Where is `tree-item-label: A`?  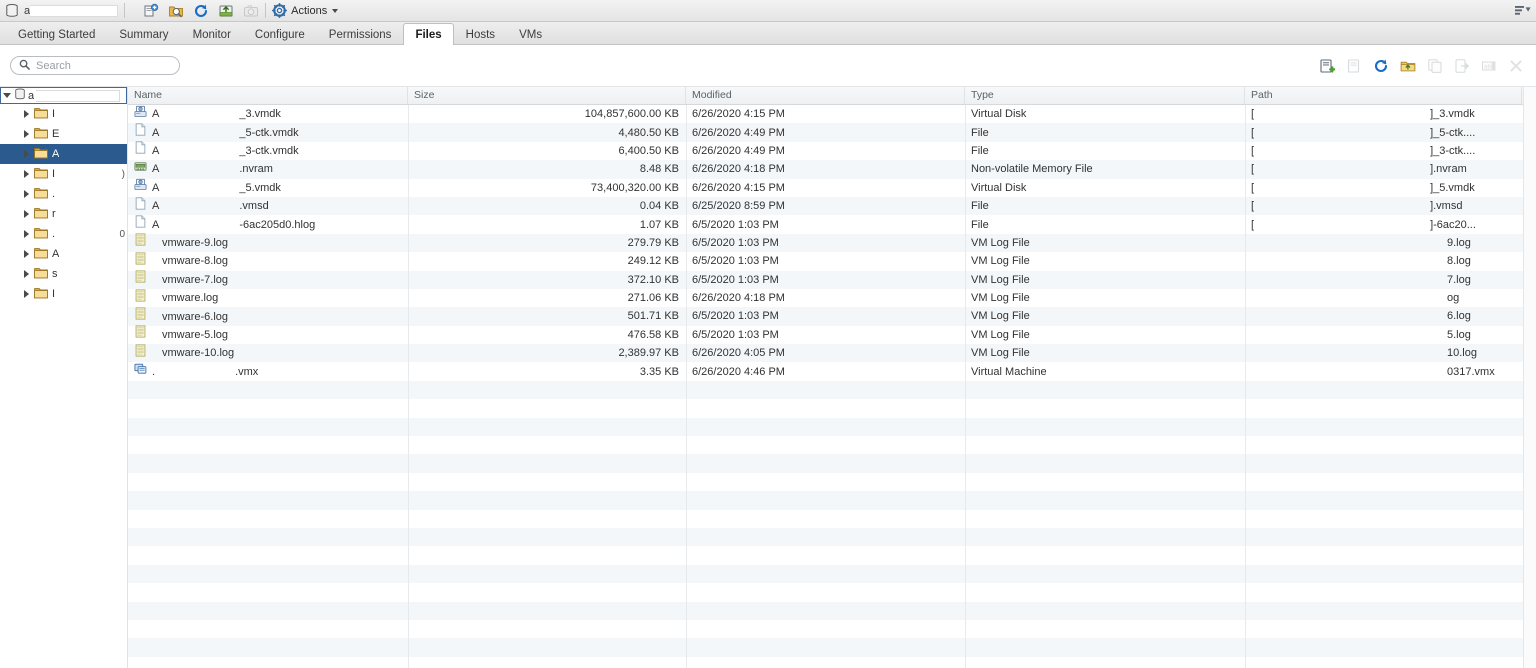 tree-item-label: A is located at coordinates (56, 154).